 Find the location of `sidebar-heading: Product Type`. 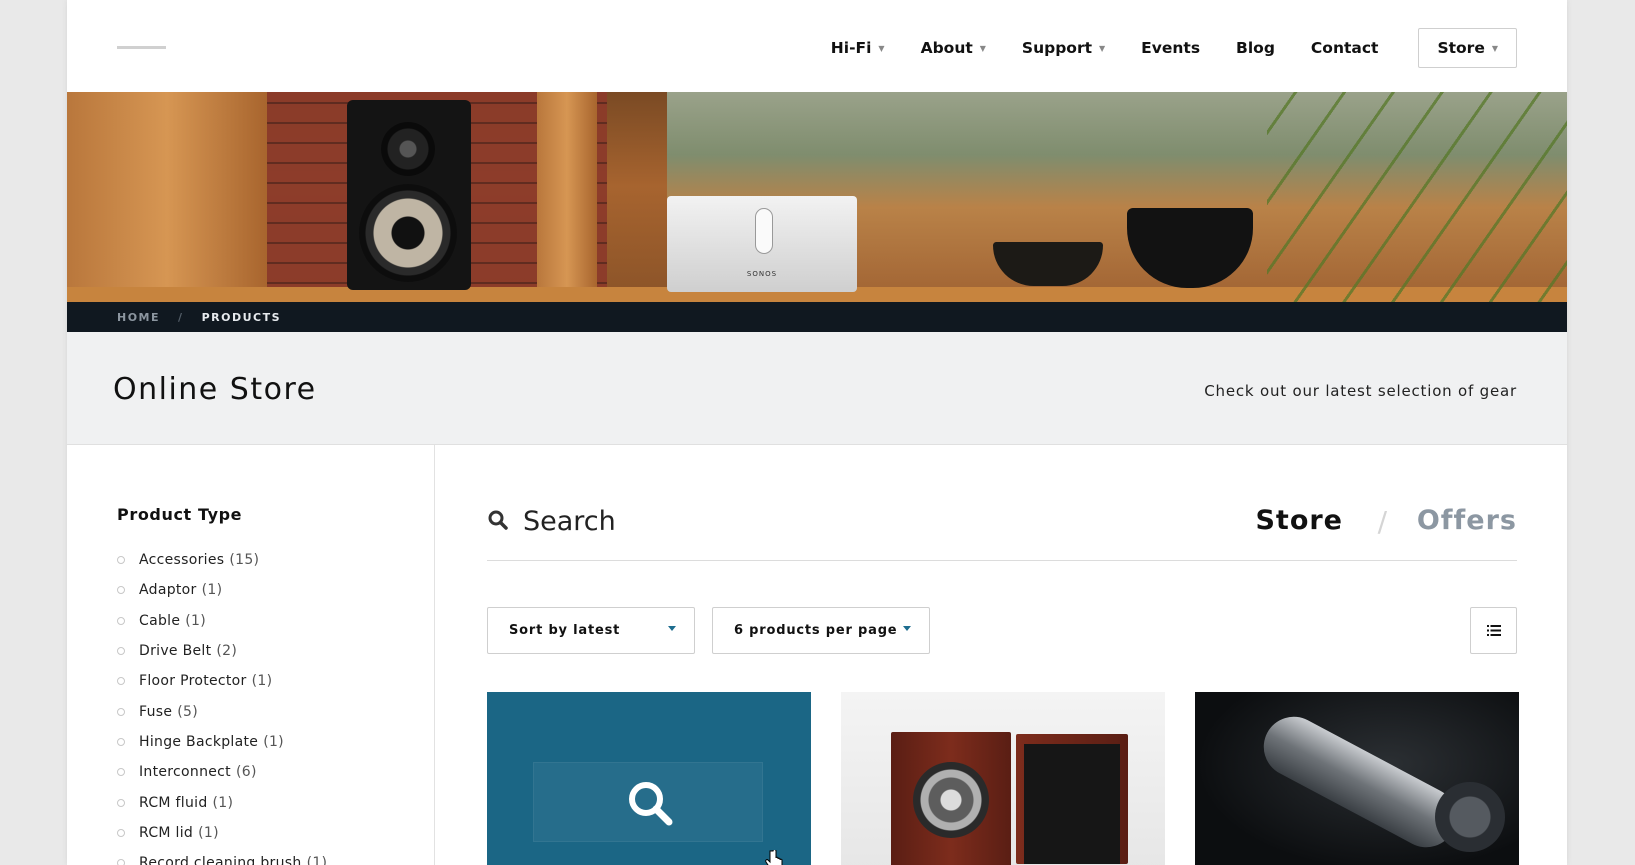

sidebar-heading: Product Type is located at coordinates (180, 514).